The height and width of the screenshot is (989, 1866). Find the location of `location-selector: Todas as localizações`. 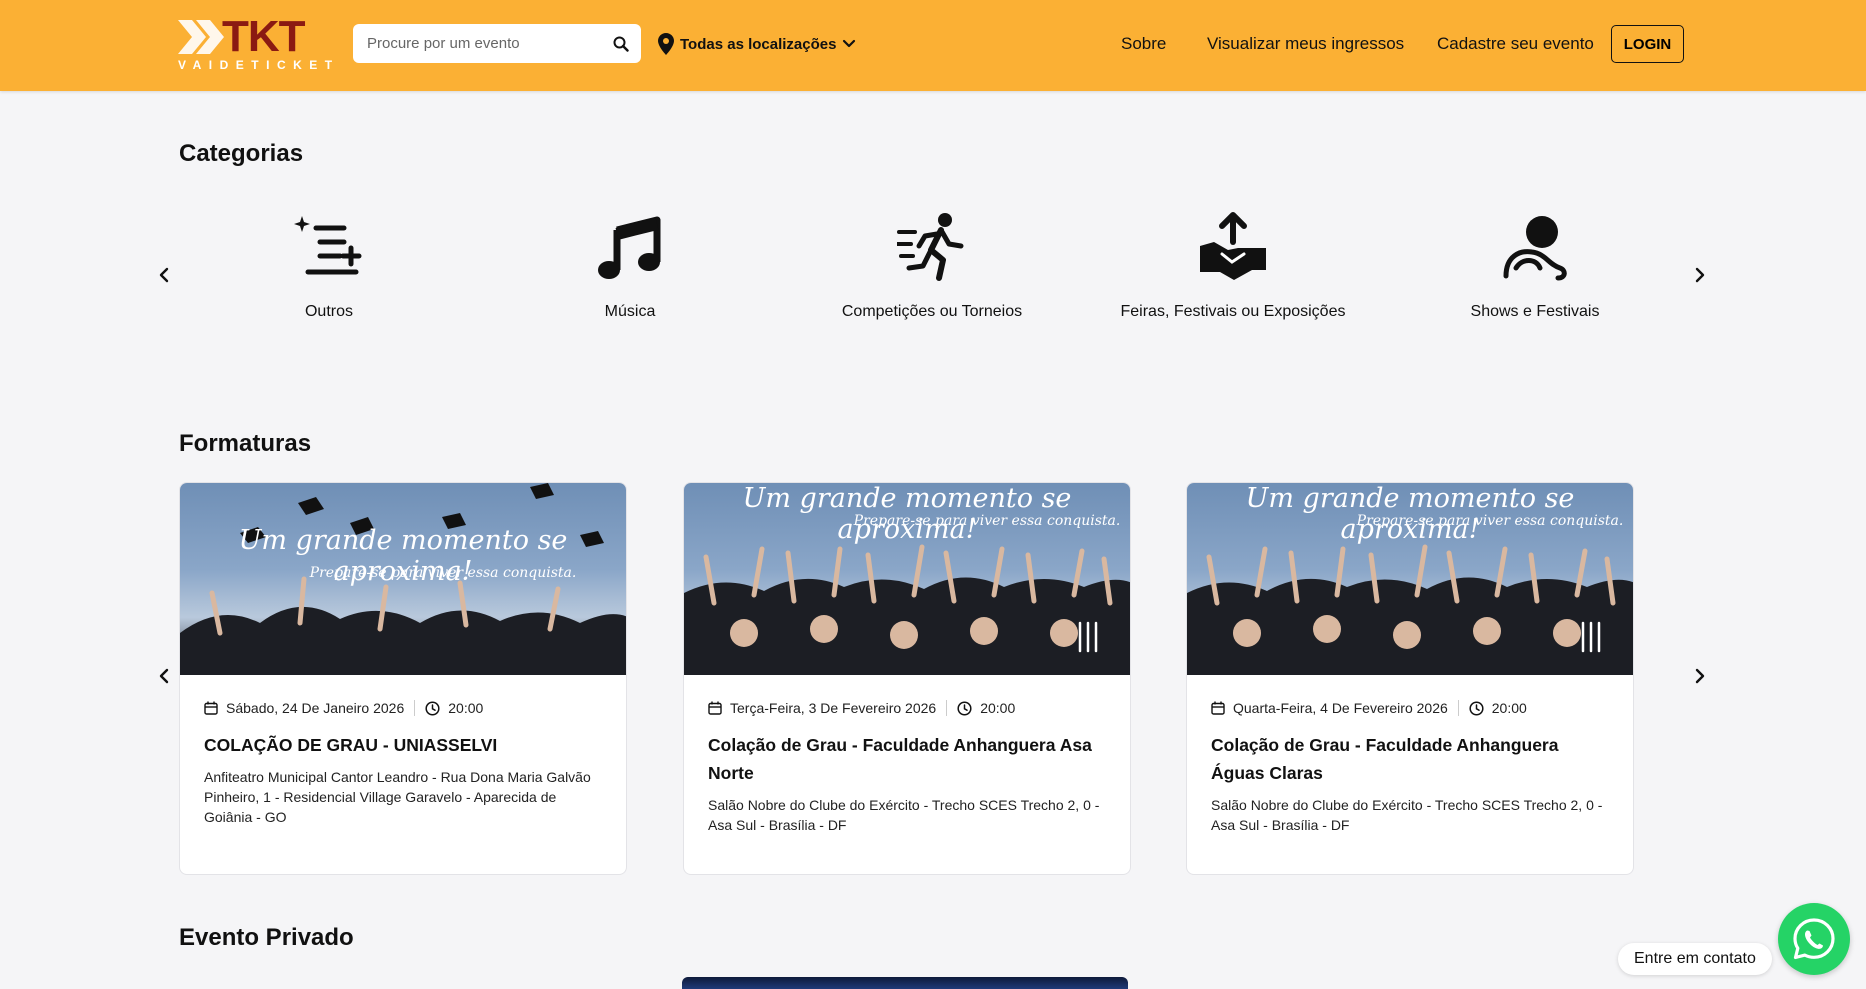

location-selector: Todas as localizações is located at coordinates (757, 44).